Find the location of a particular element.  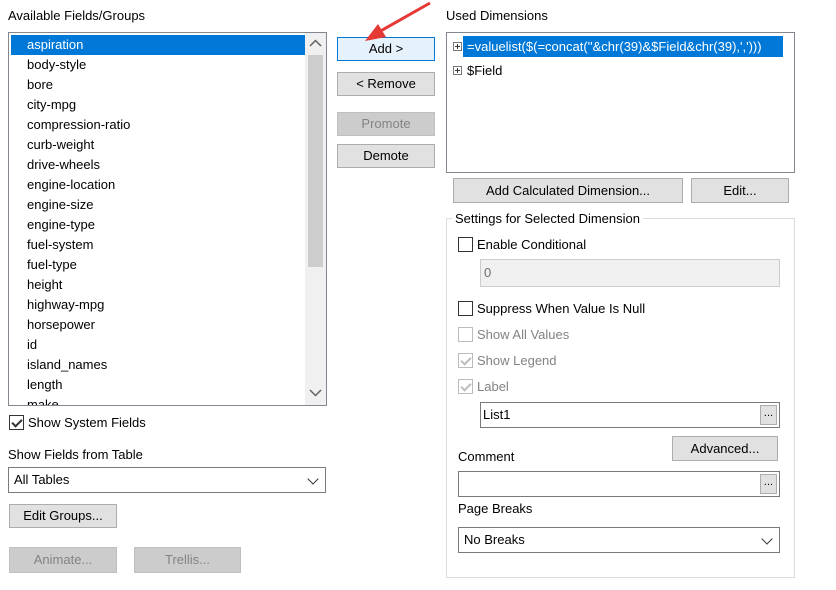

used-dimension-item: $Field is located at coordinates (484, 71).